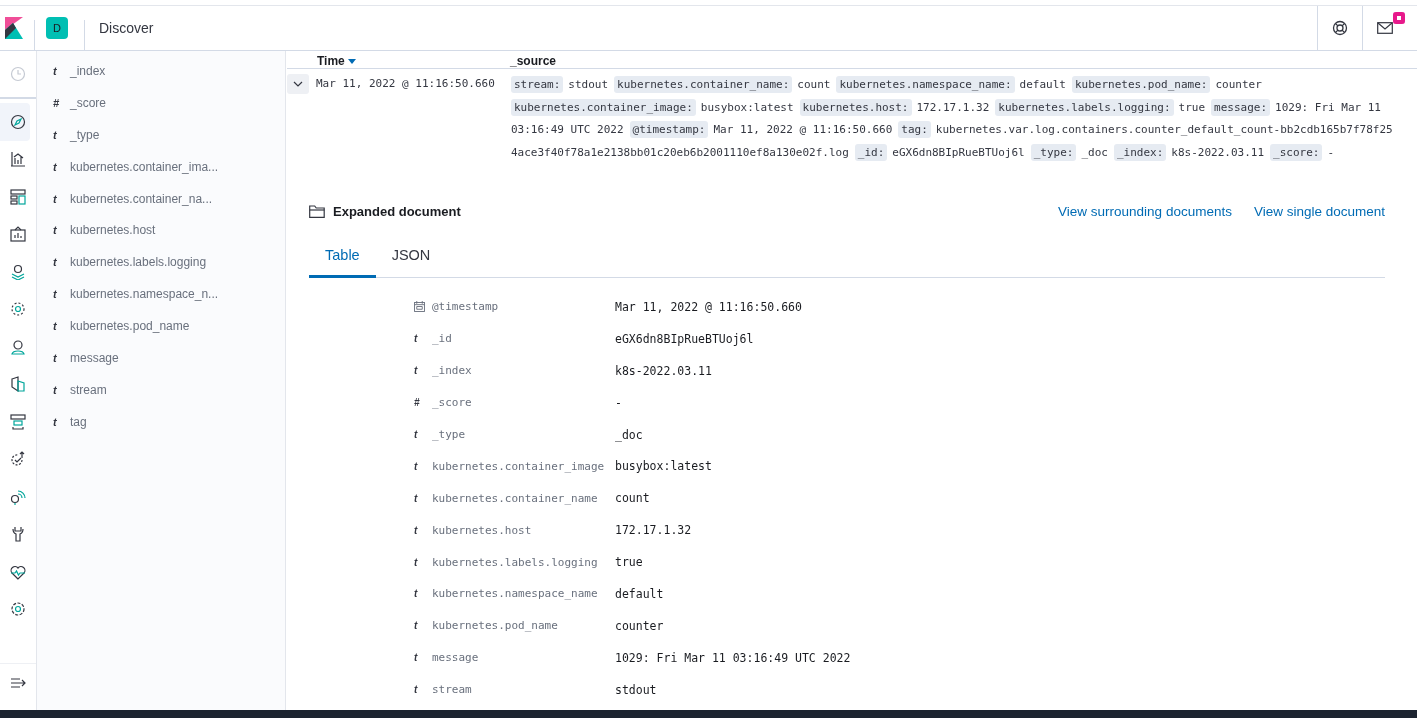  What do you see at coordinates (632, 498) in the screenshot?
I see `field-value: count` at bounding box center [632, 498].